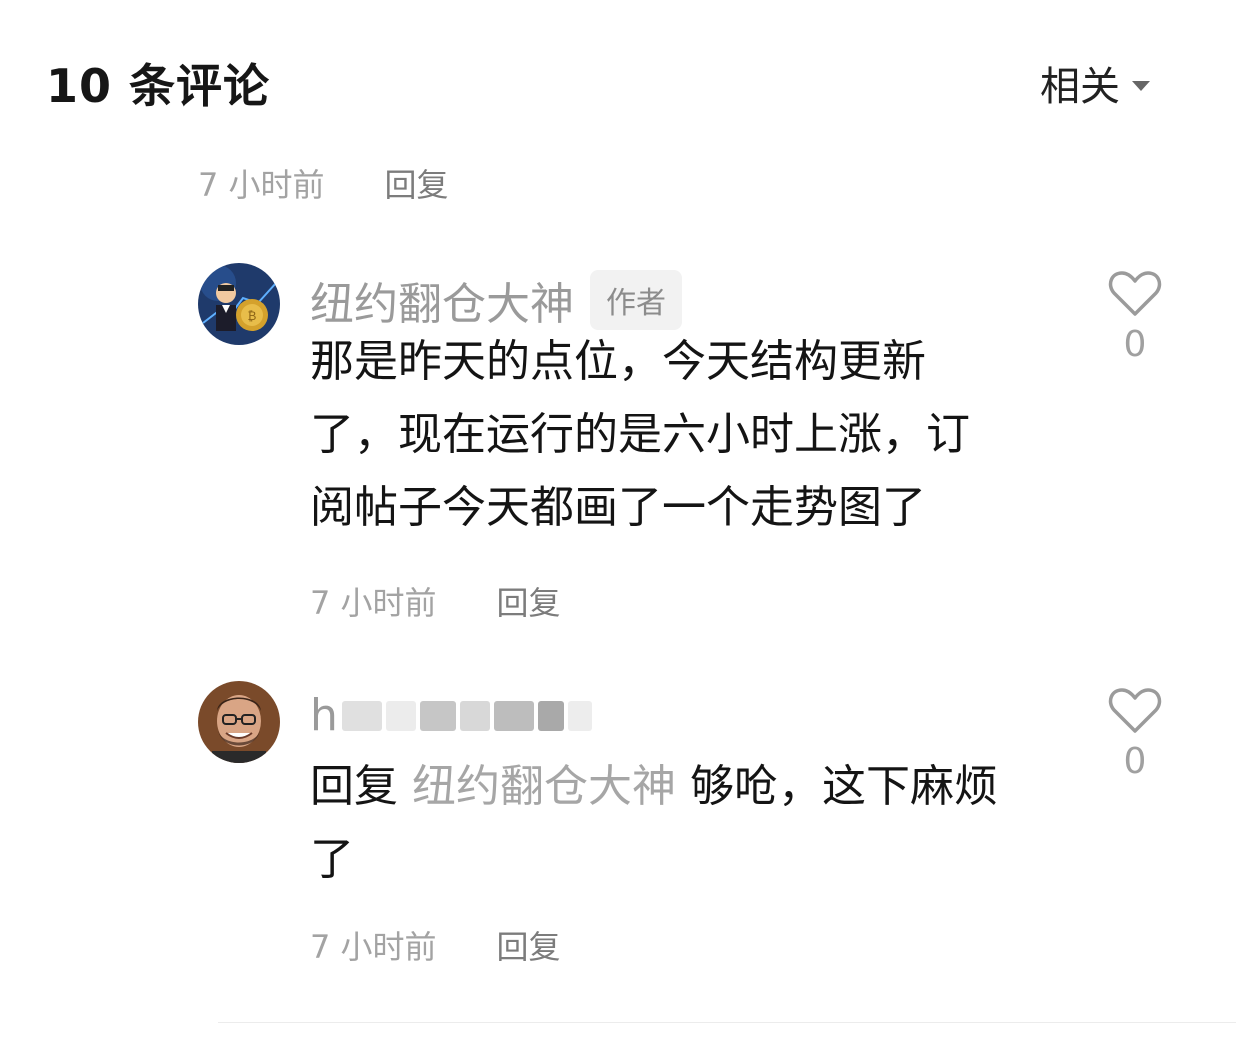 This screenshot has height=1040, width=1236. I want to click on sort-label: 相关, so click(1080, 87).